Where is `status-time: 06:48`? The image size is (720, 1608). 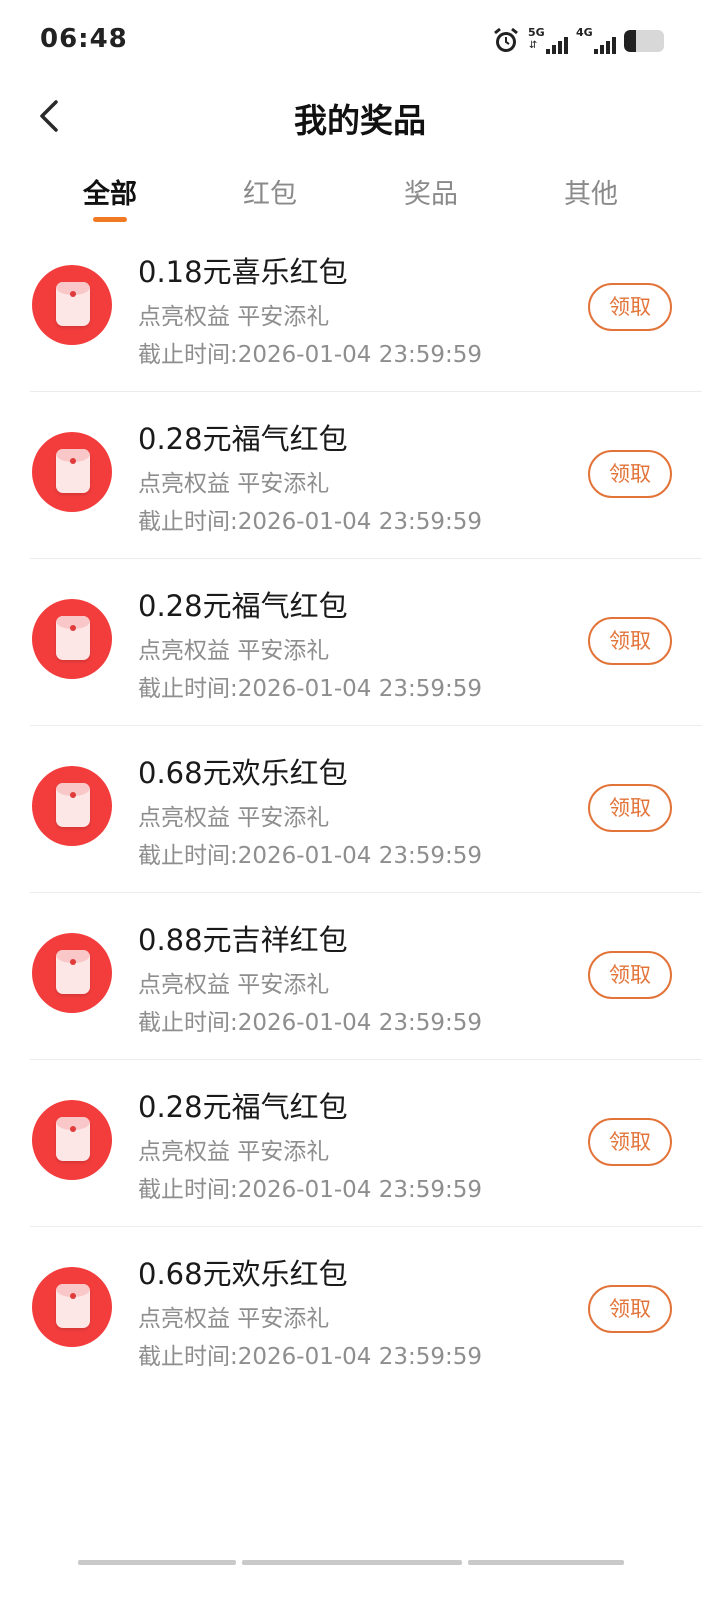 status-time: 06:48 is located at coordinates (84, 39).